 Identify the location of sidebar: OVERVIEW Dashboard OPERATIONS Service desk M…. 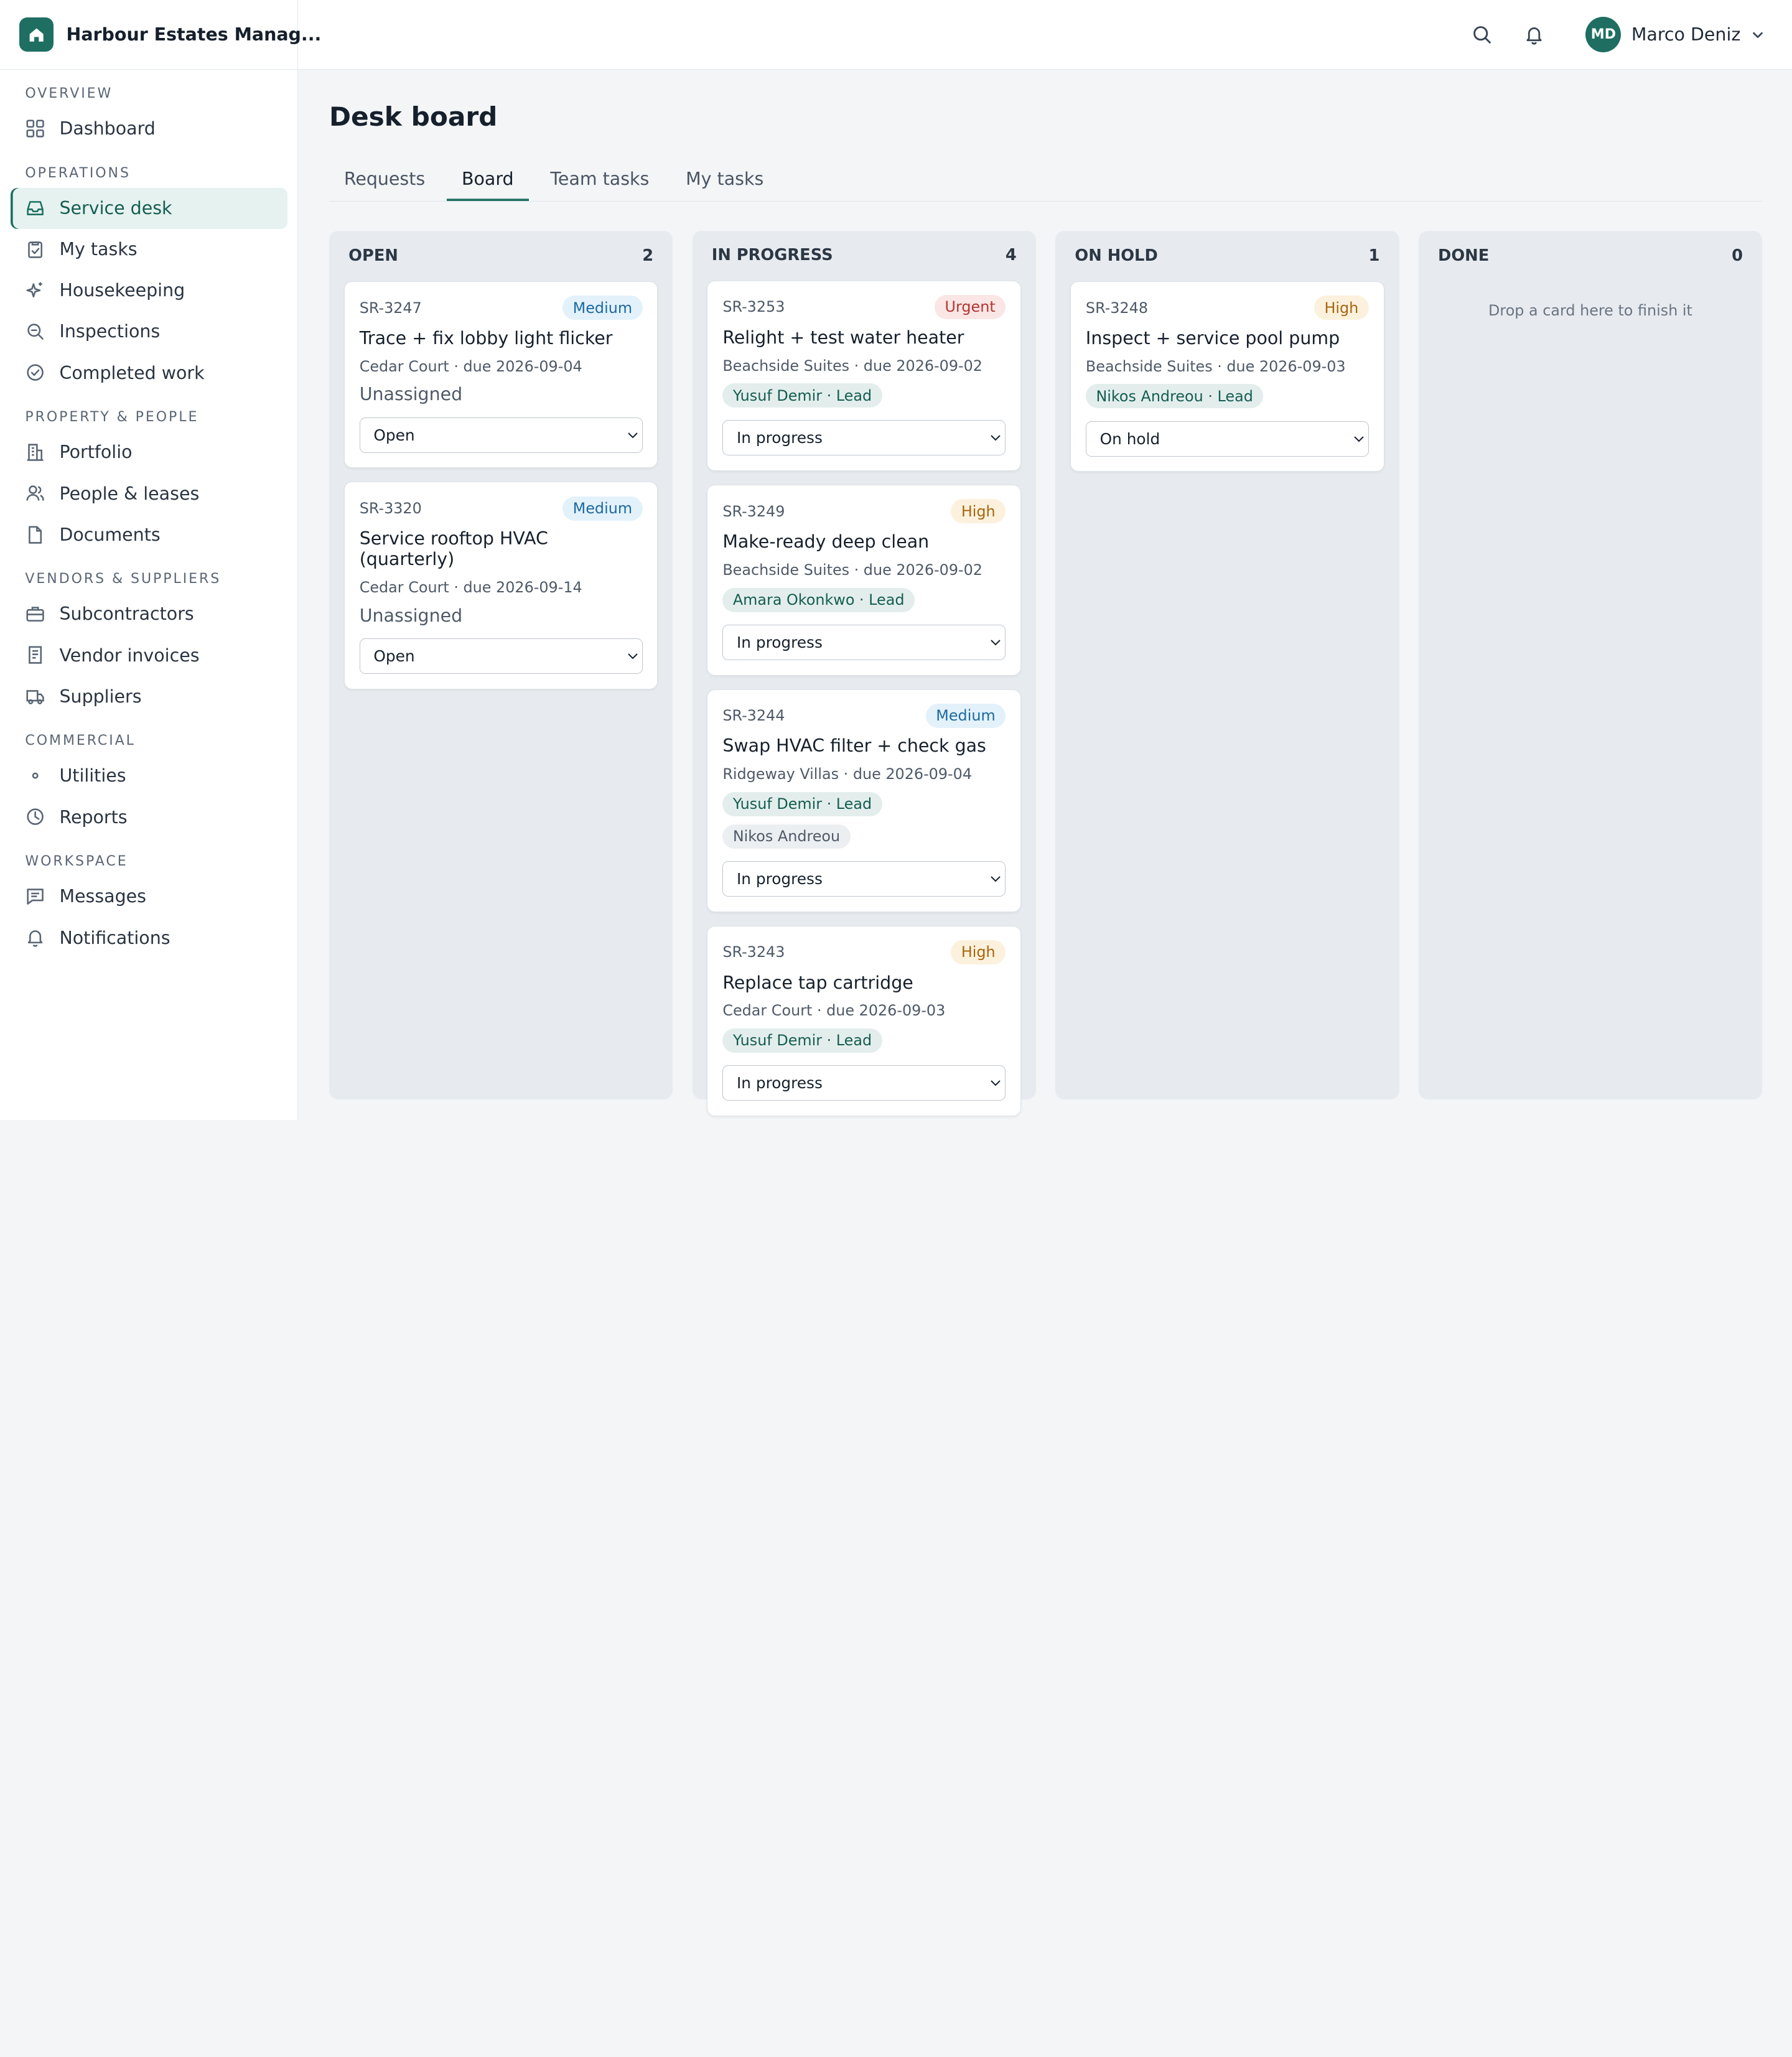
(149, 595).